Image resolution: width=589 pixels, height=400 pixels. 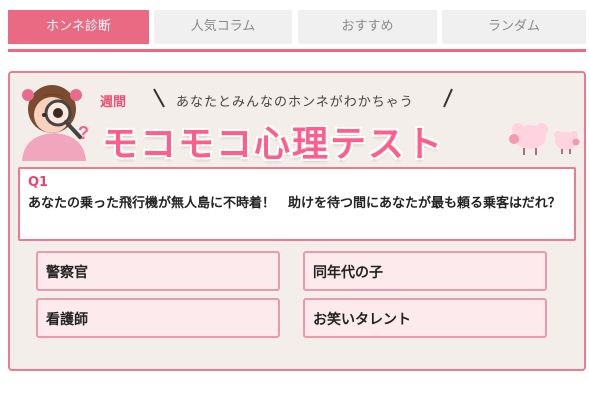 What do you see at coordinates (38, 182) in the screenshot?
I see `question-number: Q1` at bounding box center [38, 182].